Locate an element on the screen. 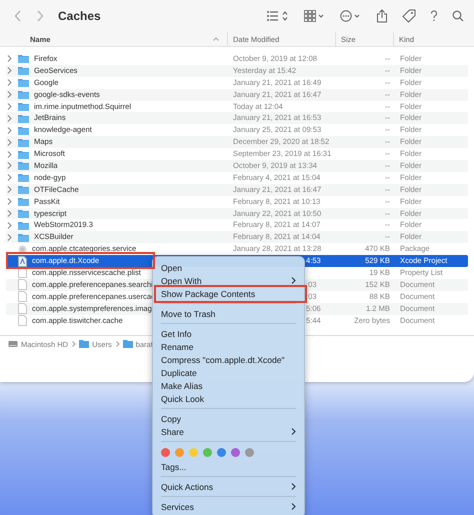 The height and width of the screenshot is (515, 474). menu-item: Duplicate is located at coordinates (228, 372).